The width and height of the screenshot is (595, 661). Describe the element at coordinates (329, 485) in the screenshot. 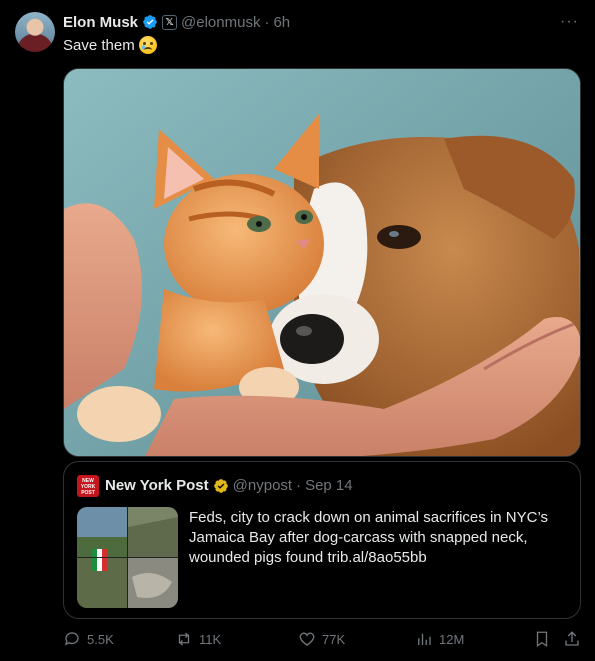

I see `quoted-time: Sep 14` at that location.